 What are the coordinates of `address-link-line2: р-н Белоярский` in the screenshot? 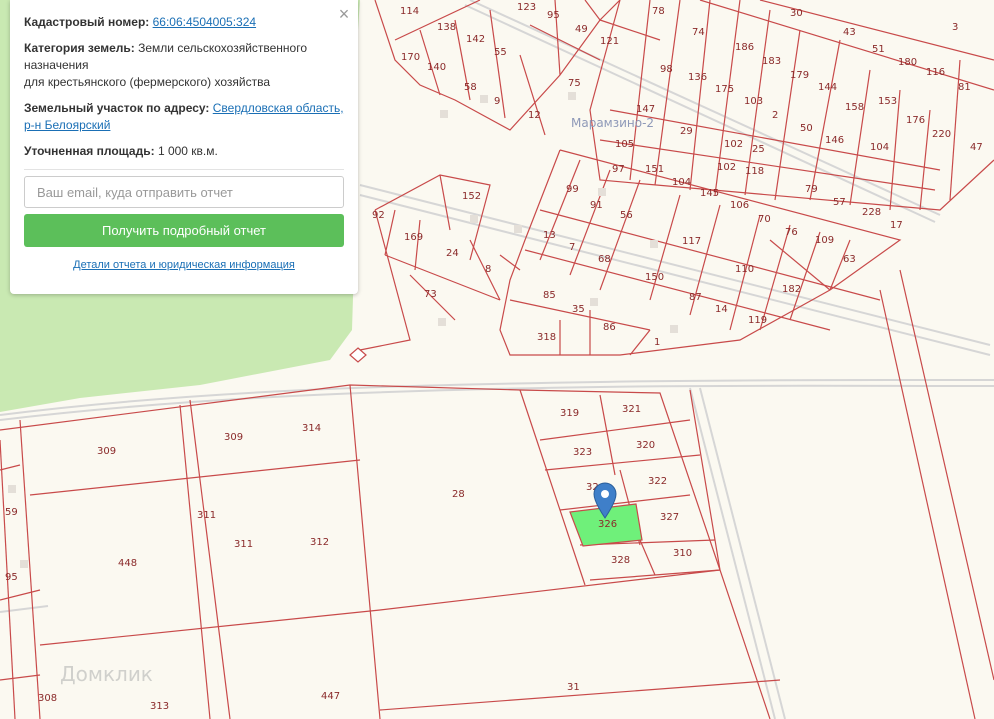 It's located at (67, 125).